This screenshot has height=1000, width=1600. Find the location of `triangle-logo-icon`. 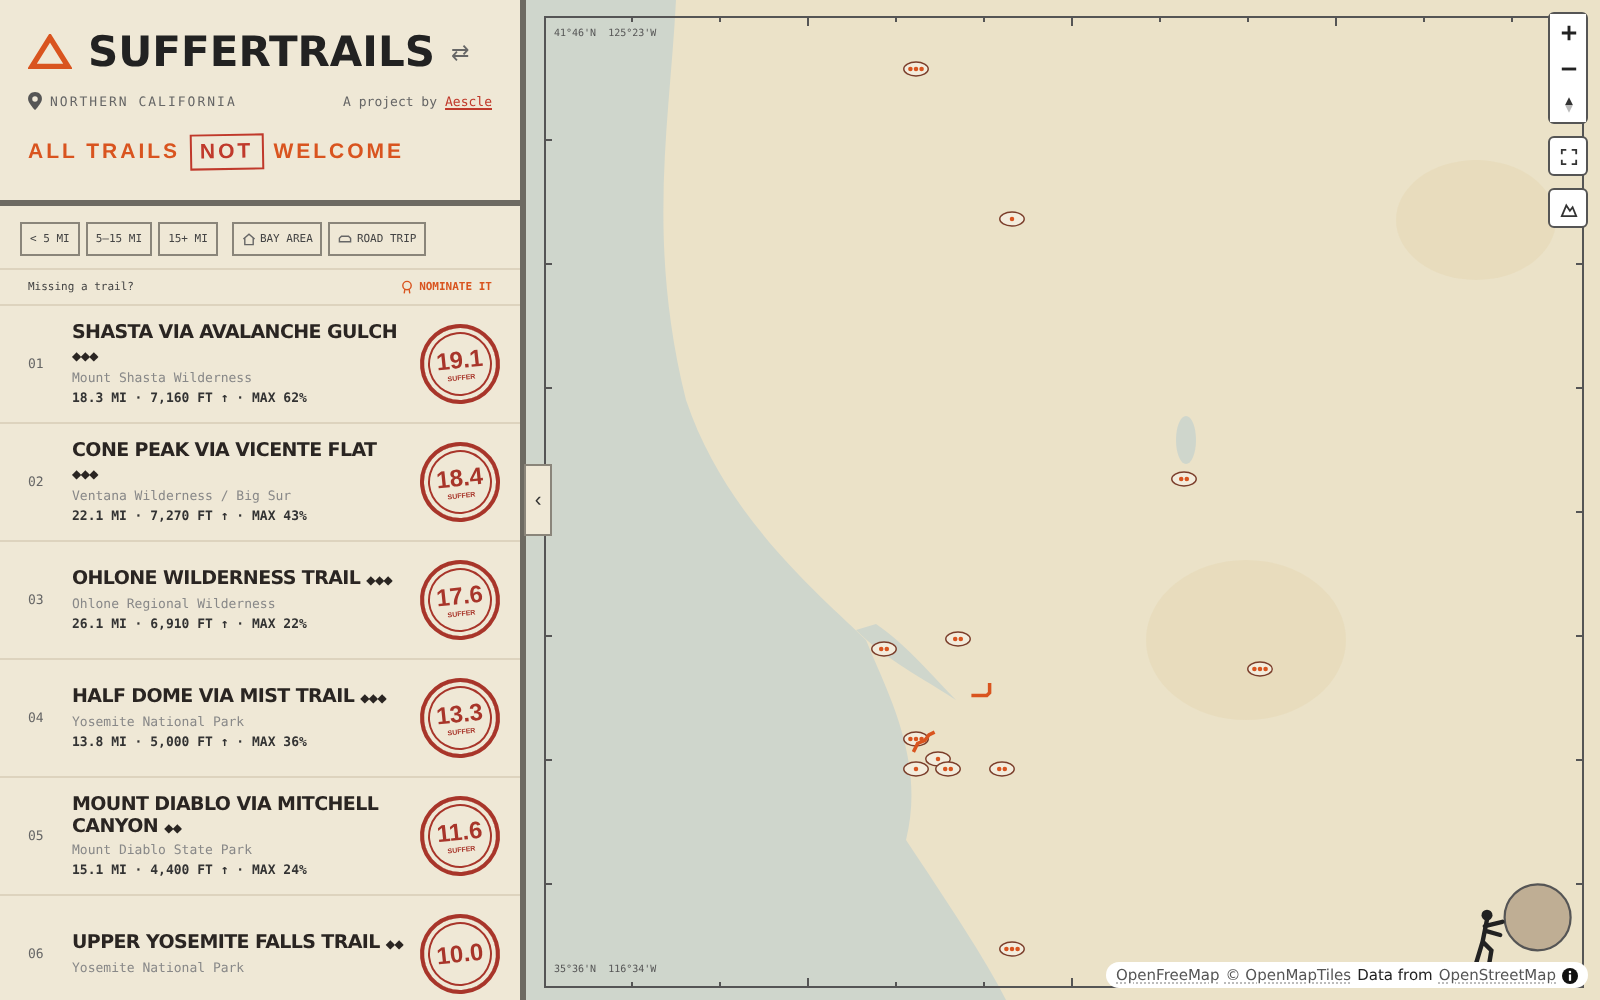

triangle-logo-icon is located at coordinates (50, 52).